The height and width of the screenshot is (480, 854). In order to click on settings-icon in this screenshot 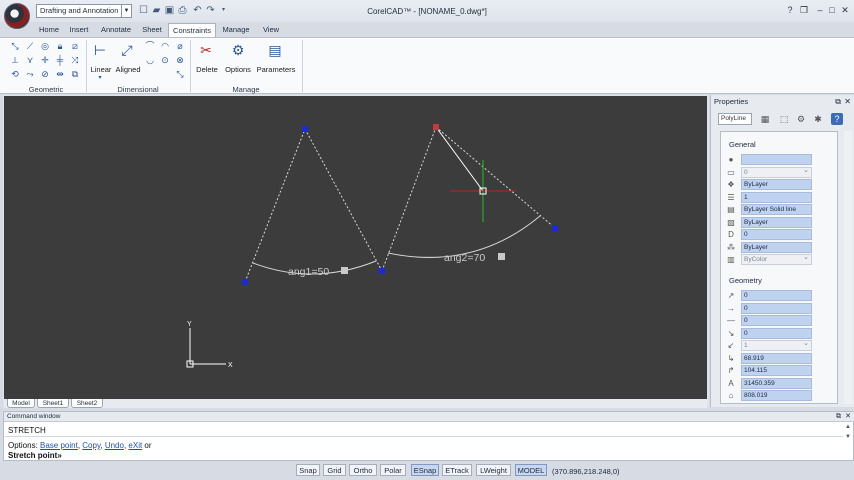, I will do `click(819, 119)`.